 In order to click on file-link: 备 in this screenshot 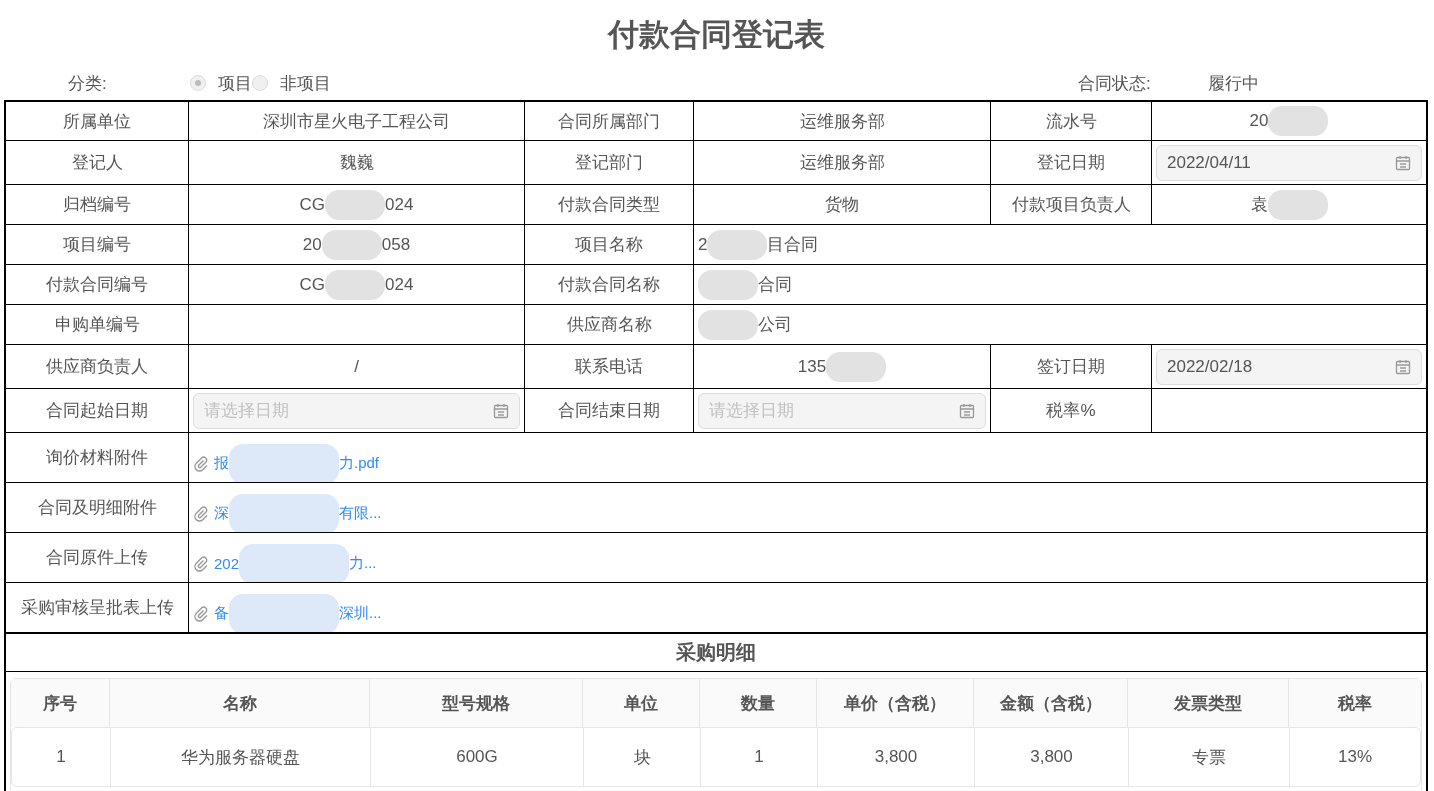, I will do `click(221, 613)`.